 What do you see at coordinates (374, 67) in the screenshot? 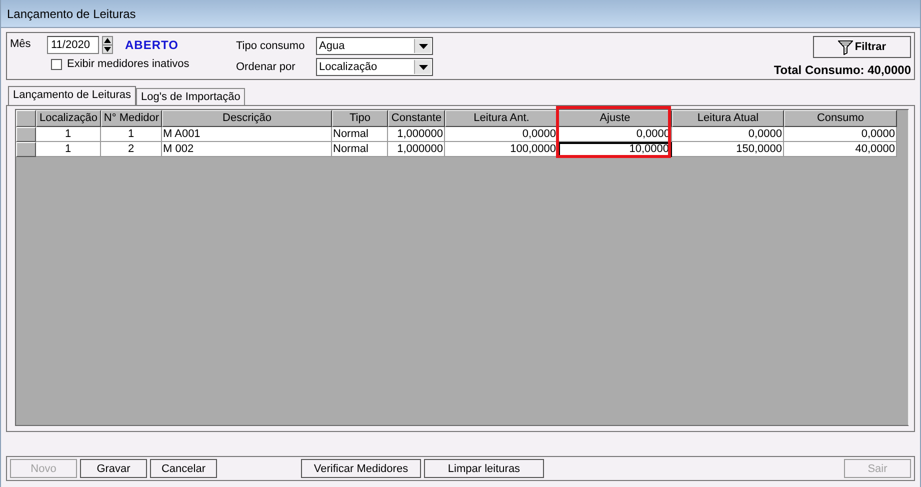
I see `sort-dropdown: Localização` at bounding box center [374, 67].